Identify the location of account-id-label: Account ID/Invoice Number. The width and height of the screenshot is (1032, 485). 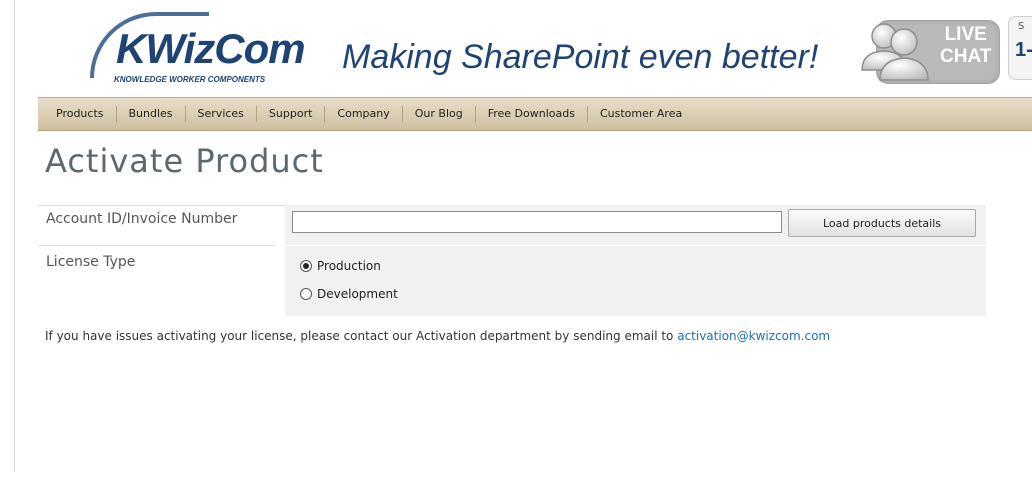
(142, 219).